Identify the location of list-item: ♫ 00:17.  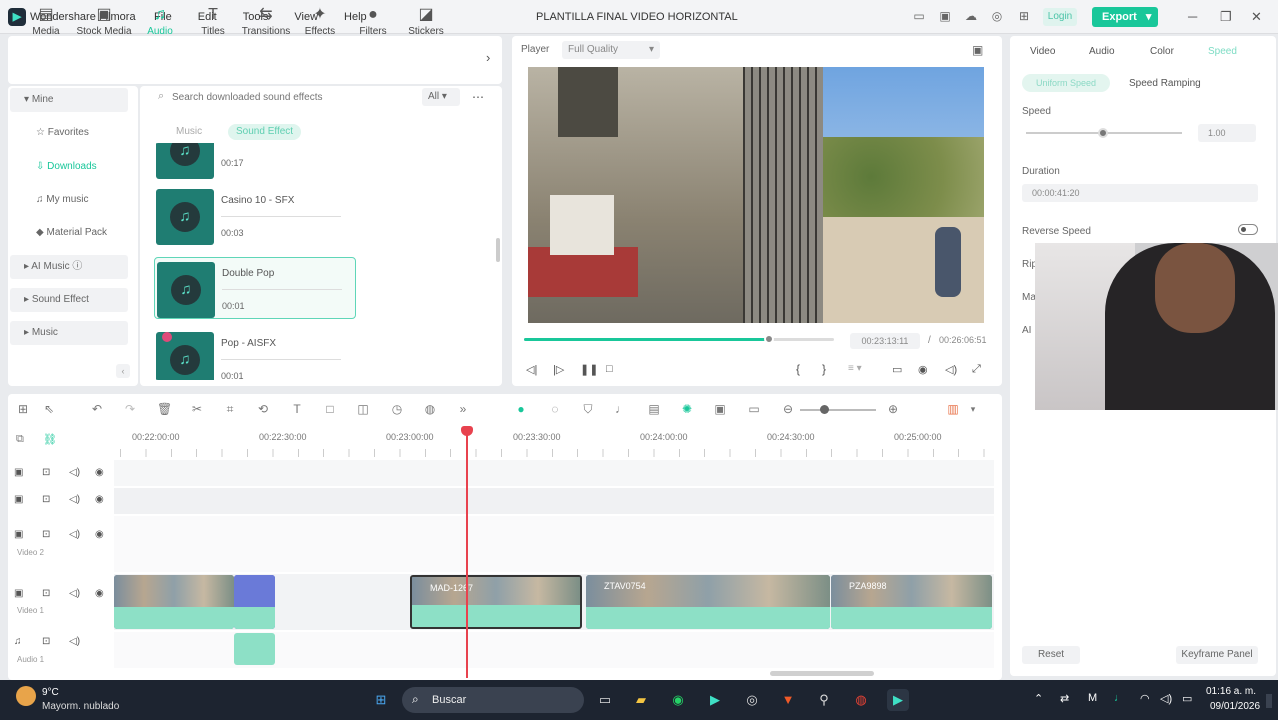
(255, 161).